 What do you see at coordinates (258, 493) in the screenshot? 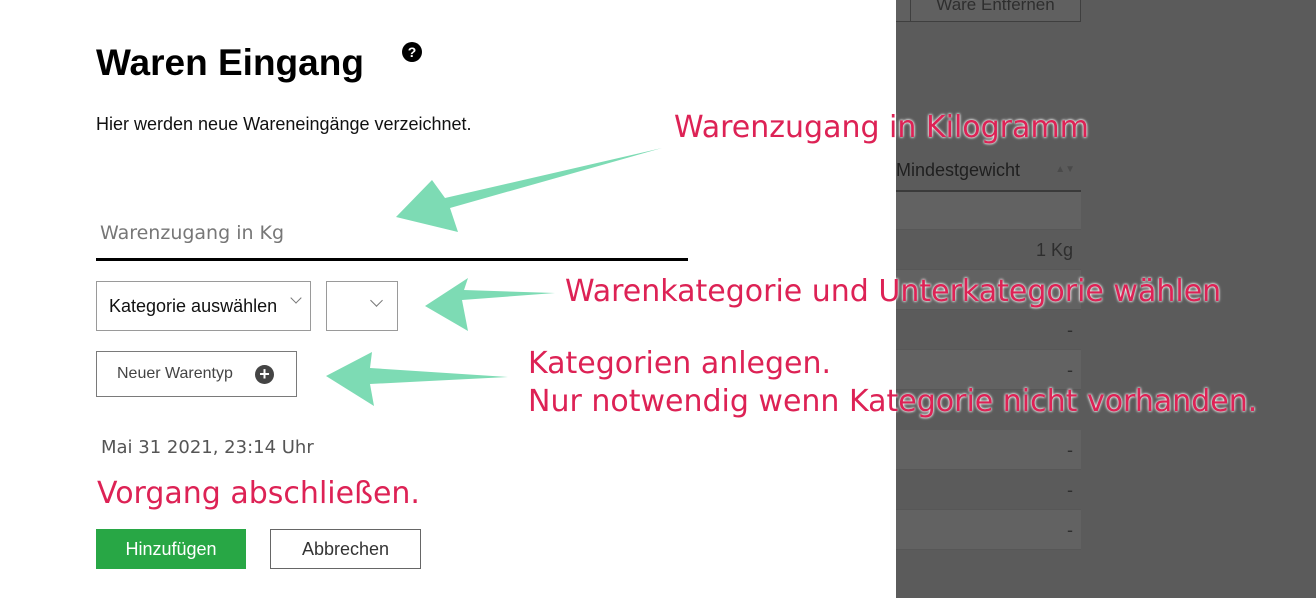
I see `annotation-finish: Vorgang abschließen.` at bounding box center [258, 493].